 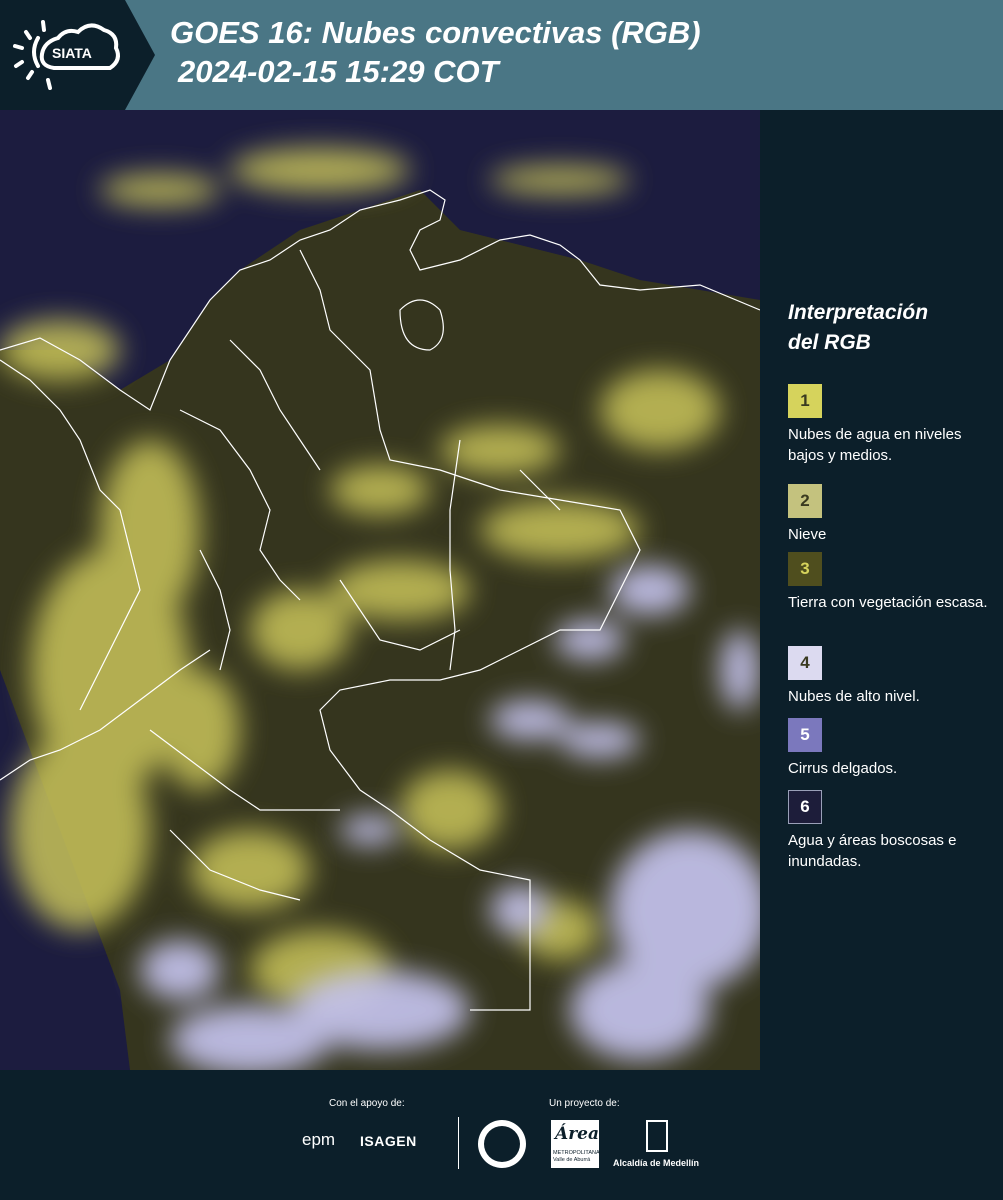 I want to click on legend-title-line1: Interpretación, so click(x=858, y=312).